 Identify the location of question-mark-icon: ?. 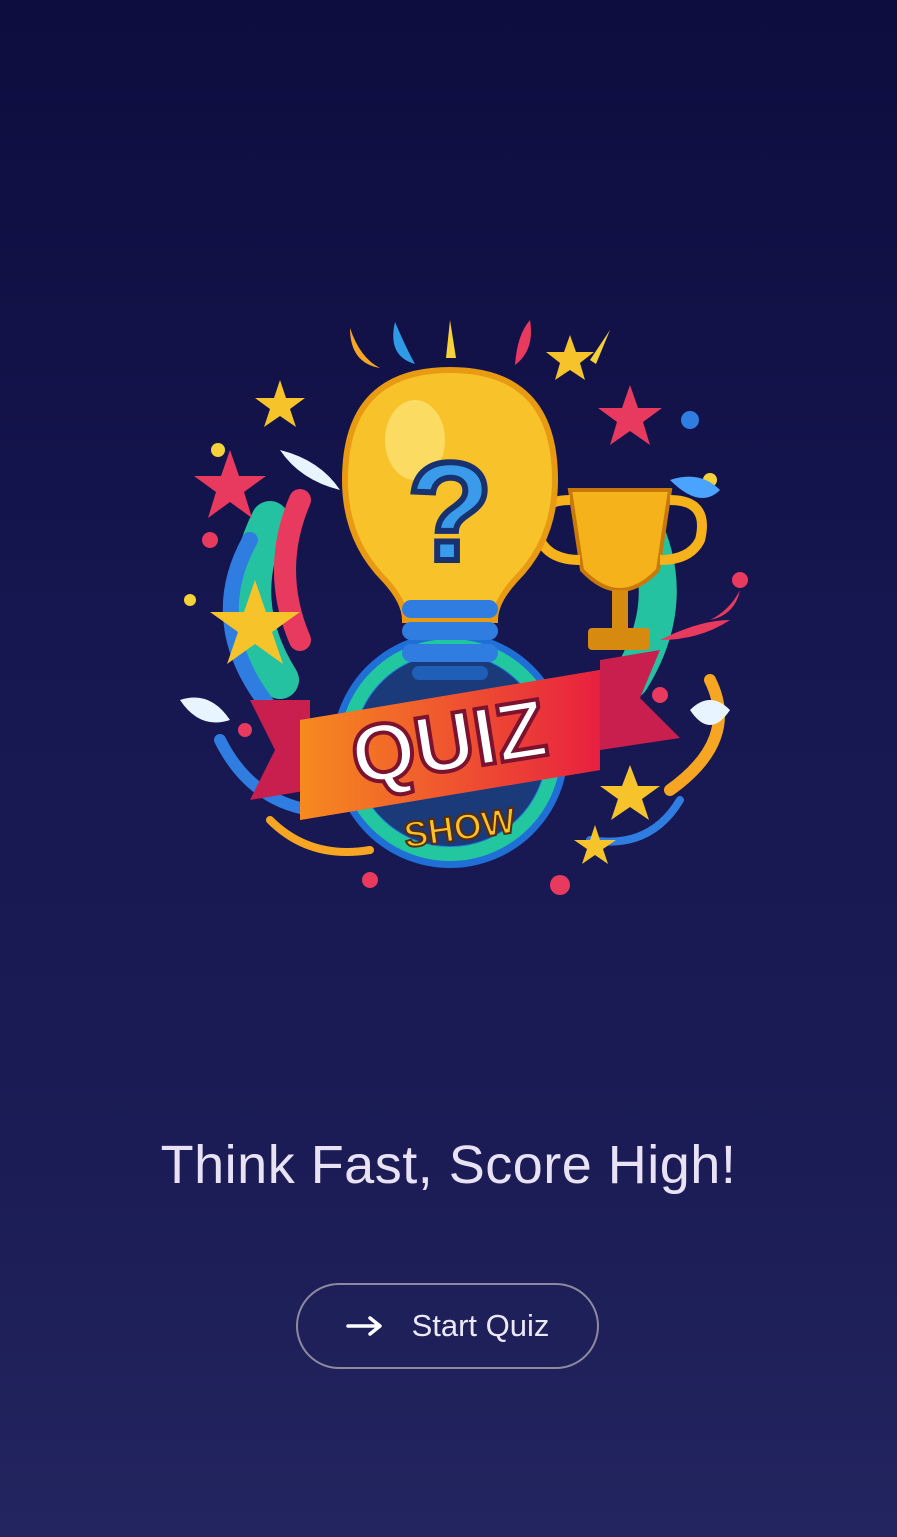
(450, 511).